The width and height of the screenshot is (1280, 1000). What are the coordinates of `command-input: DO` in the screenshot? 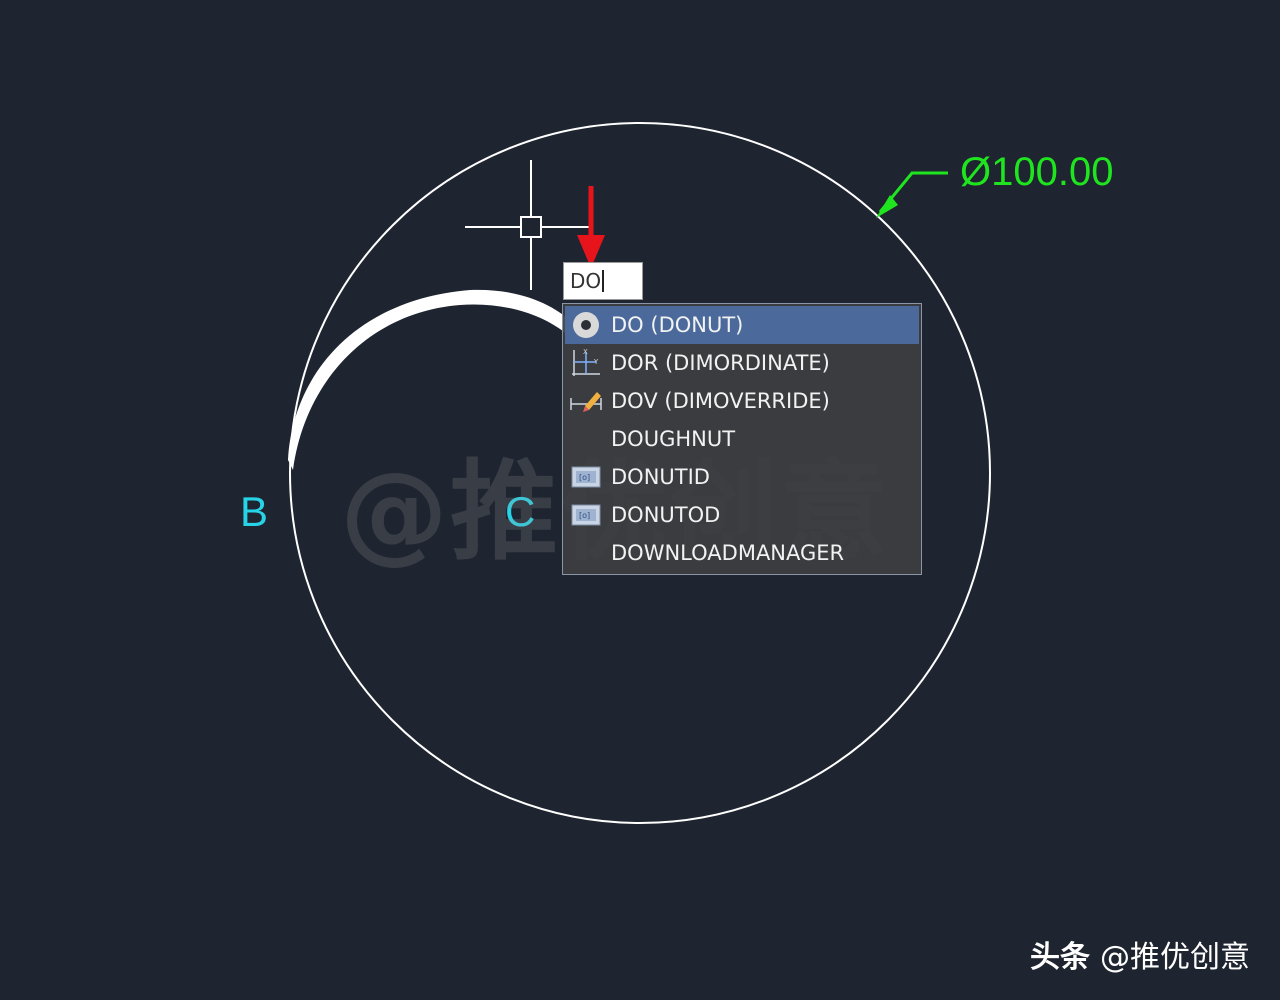 It's located at (603, 281).